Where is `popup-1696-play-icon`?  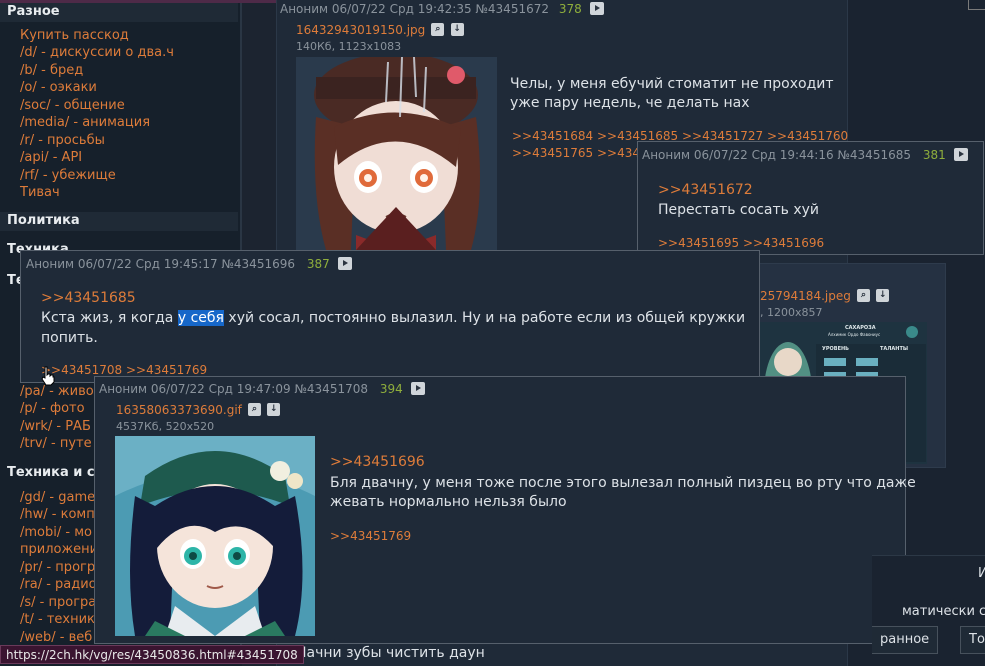
popup-1696-play-icon is located at coordinates (344, 263).